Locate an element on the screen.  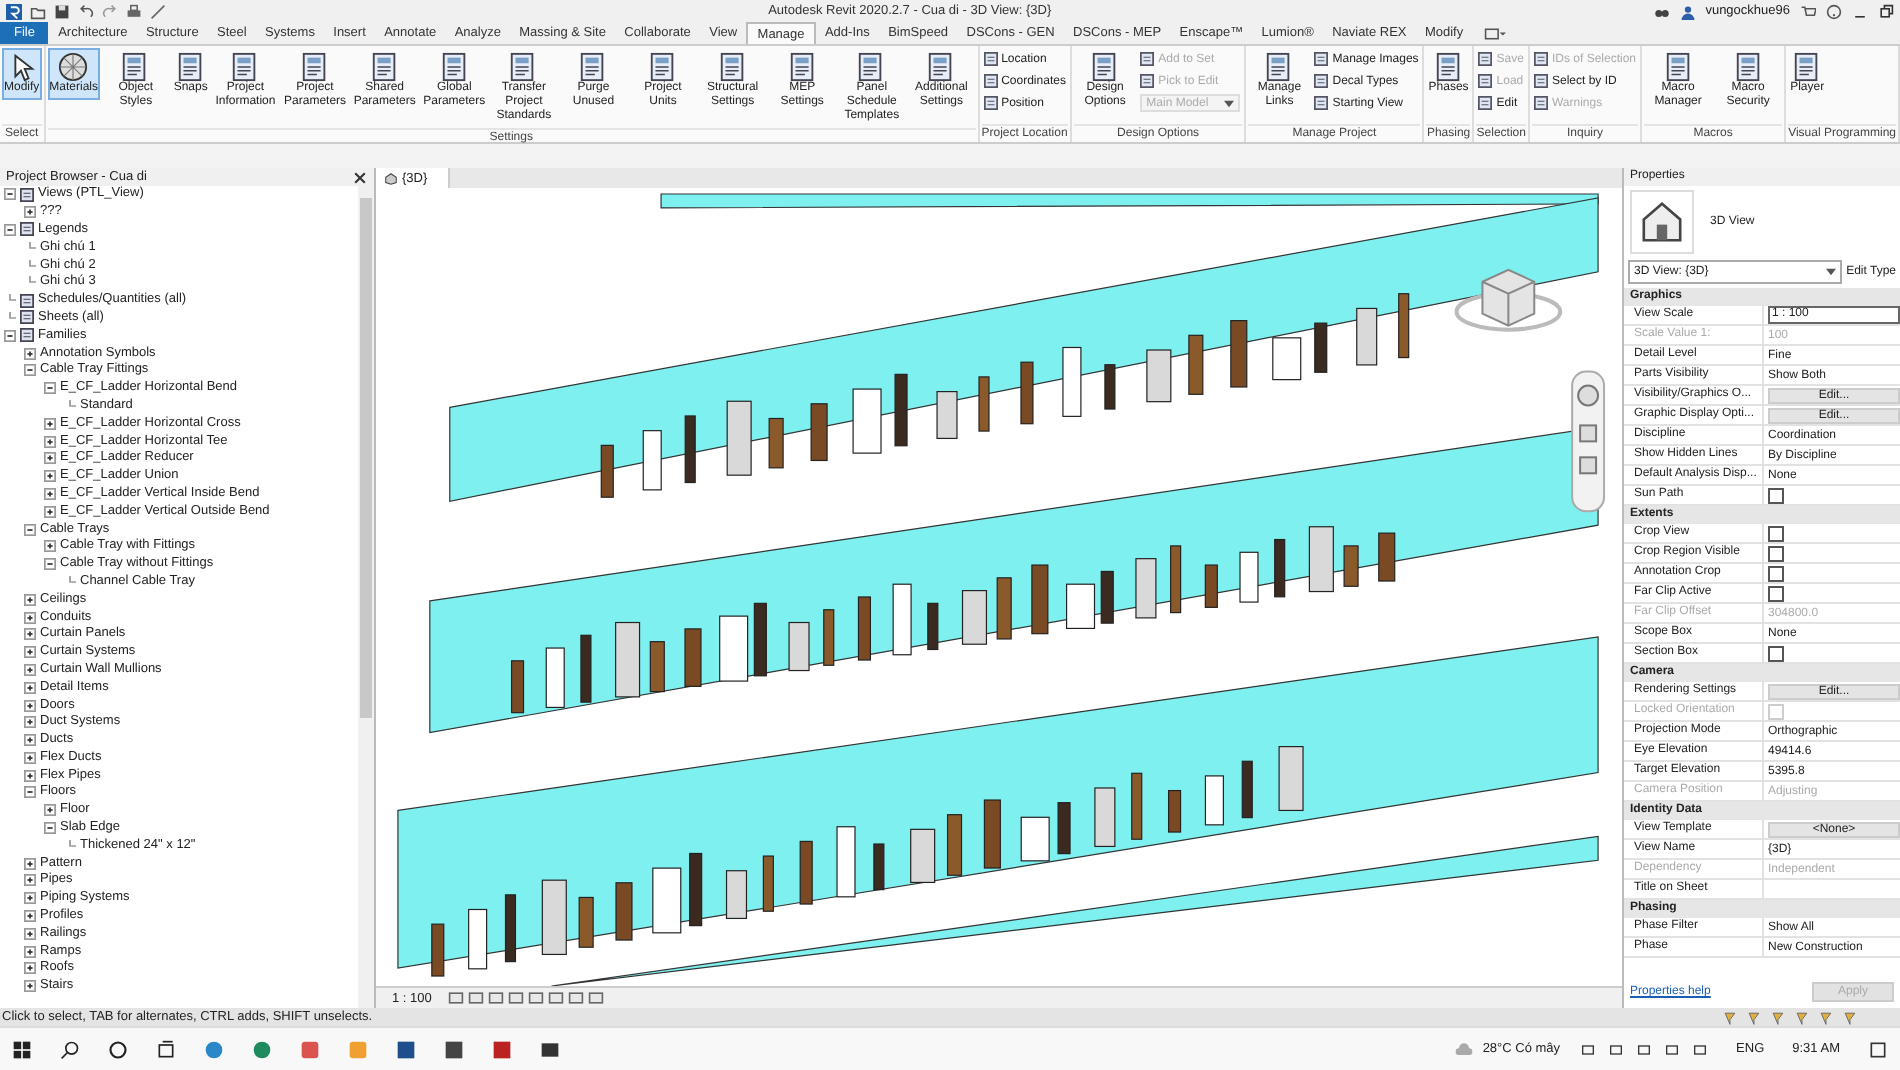
help-icon is located at coordinates (1834, 11).